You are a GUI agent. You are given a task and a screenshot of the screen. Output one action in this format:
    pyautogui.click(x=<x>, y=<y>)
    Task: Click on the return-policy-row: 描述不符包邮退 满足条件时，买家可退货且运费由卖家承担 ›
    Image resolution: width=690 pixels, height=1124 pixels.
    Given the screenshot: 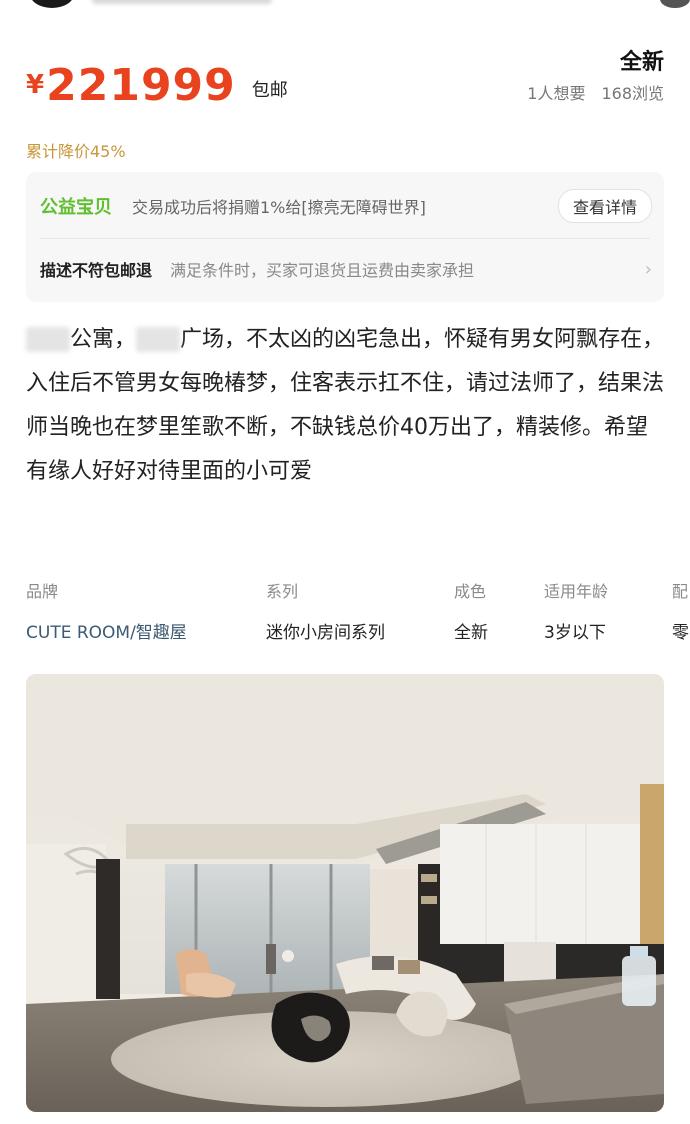 What is the action you would take?
    pyautogui.click(x=346, y=269)
    